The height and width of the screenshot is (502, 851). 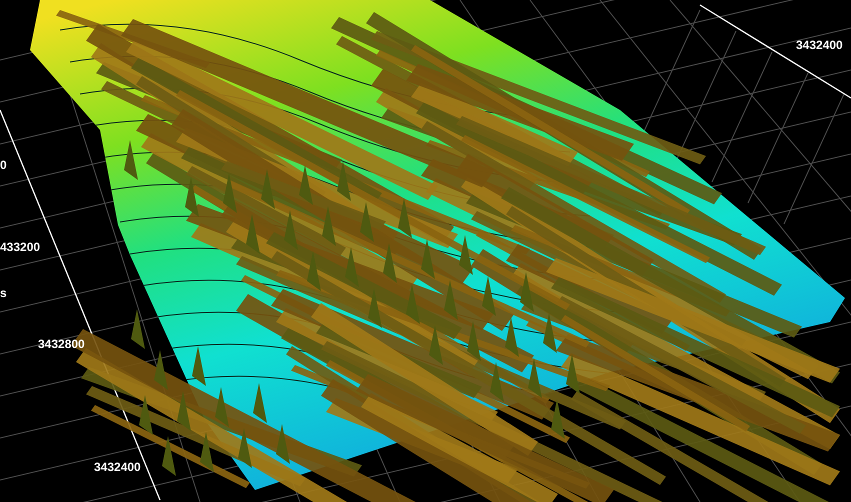 I want to click on axis-label: 0, so click(x=3, y=165).